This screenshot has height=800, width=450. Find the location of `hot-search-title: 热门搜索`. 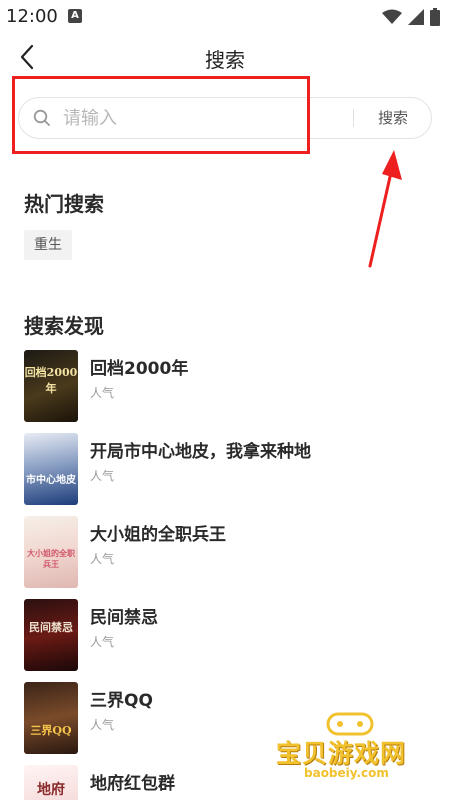

hot-search-title: 热门搜索 is located at coordinates (64, 204).